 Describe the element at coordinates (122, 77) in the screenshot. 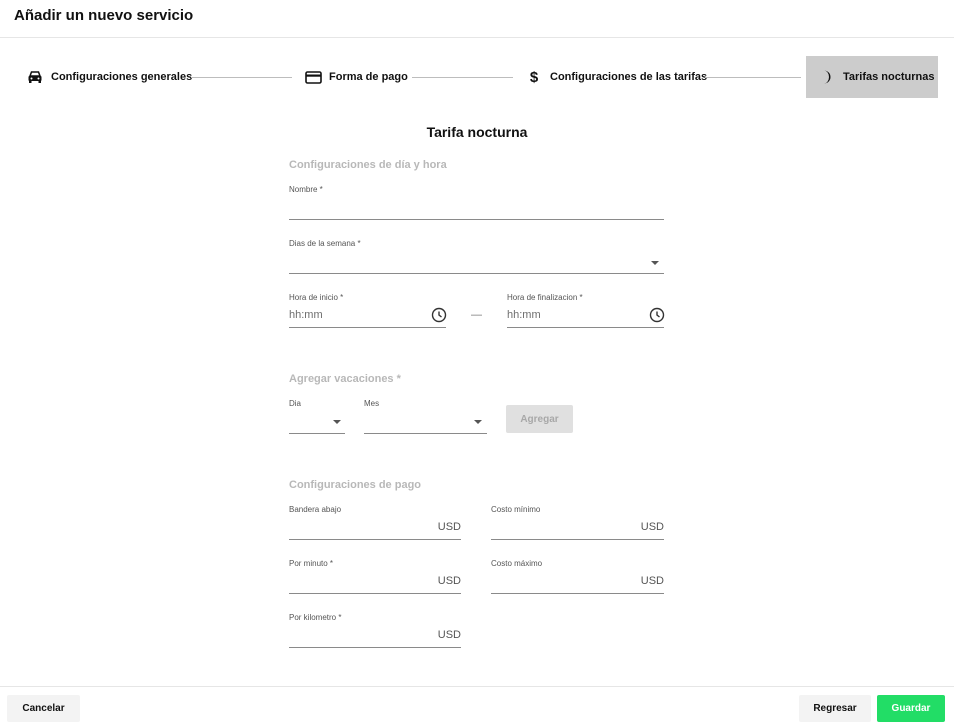

I see `step-label: Configuraciones generales` at that location.